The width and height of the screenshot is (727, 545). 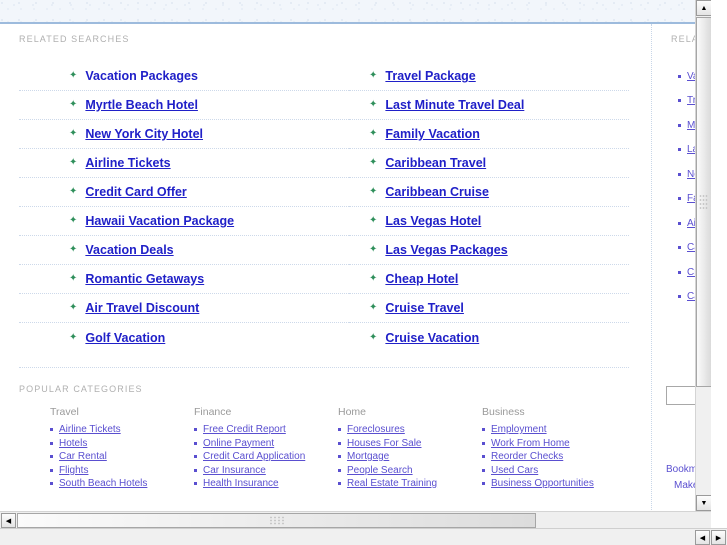 What do you see at coordinates (514, 470) in the screenshot?
I see `category-link: Used Cars` at bounding box center [514, 470].